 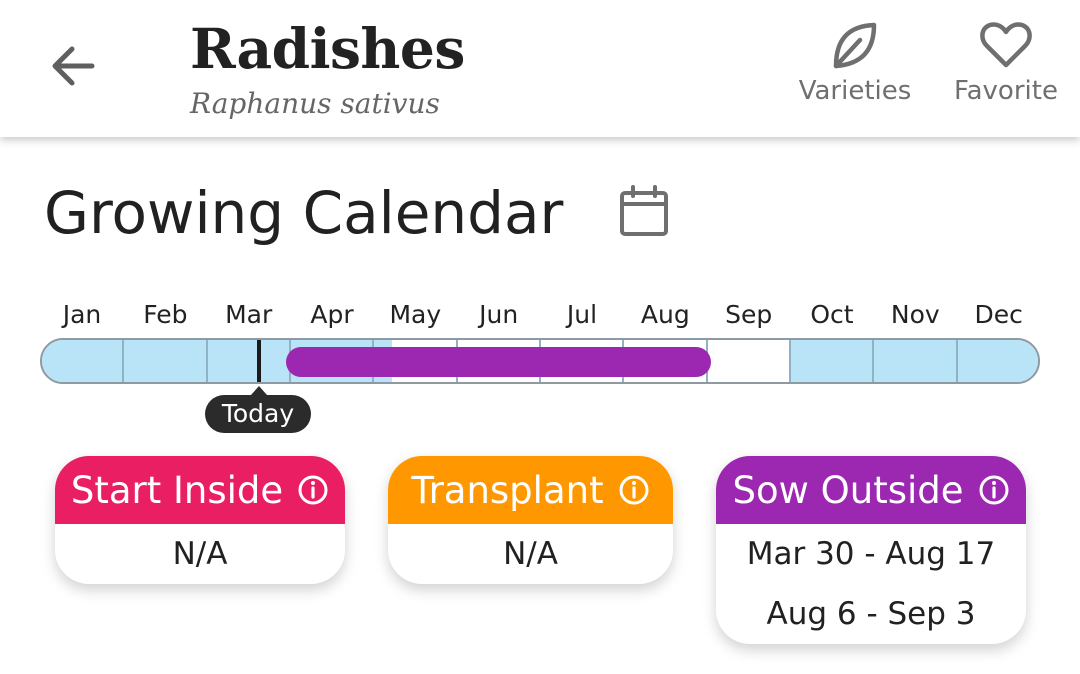 I want to click on page-subtitle: Raphanus sativus, so click(x=315, y=103).